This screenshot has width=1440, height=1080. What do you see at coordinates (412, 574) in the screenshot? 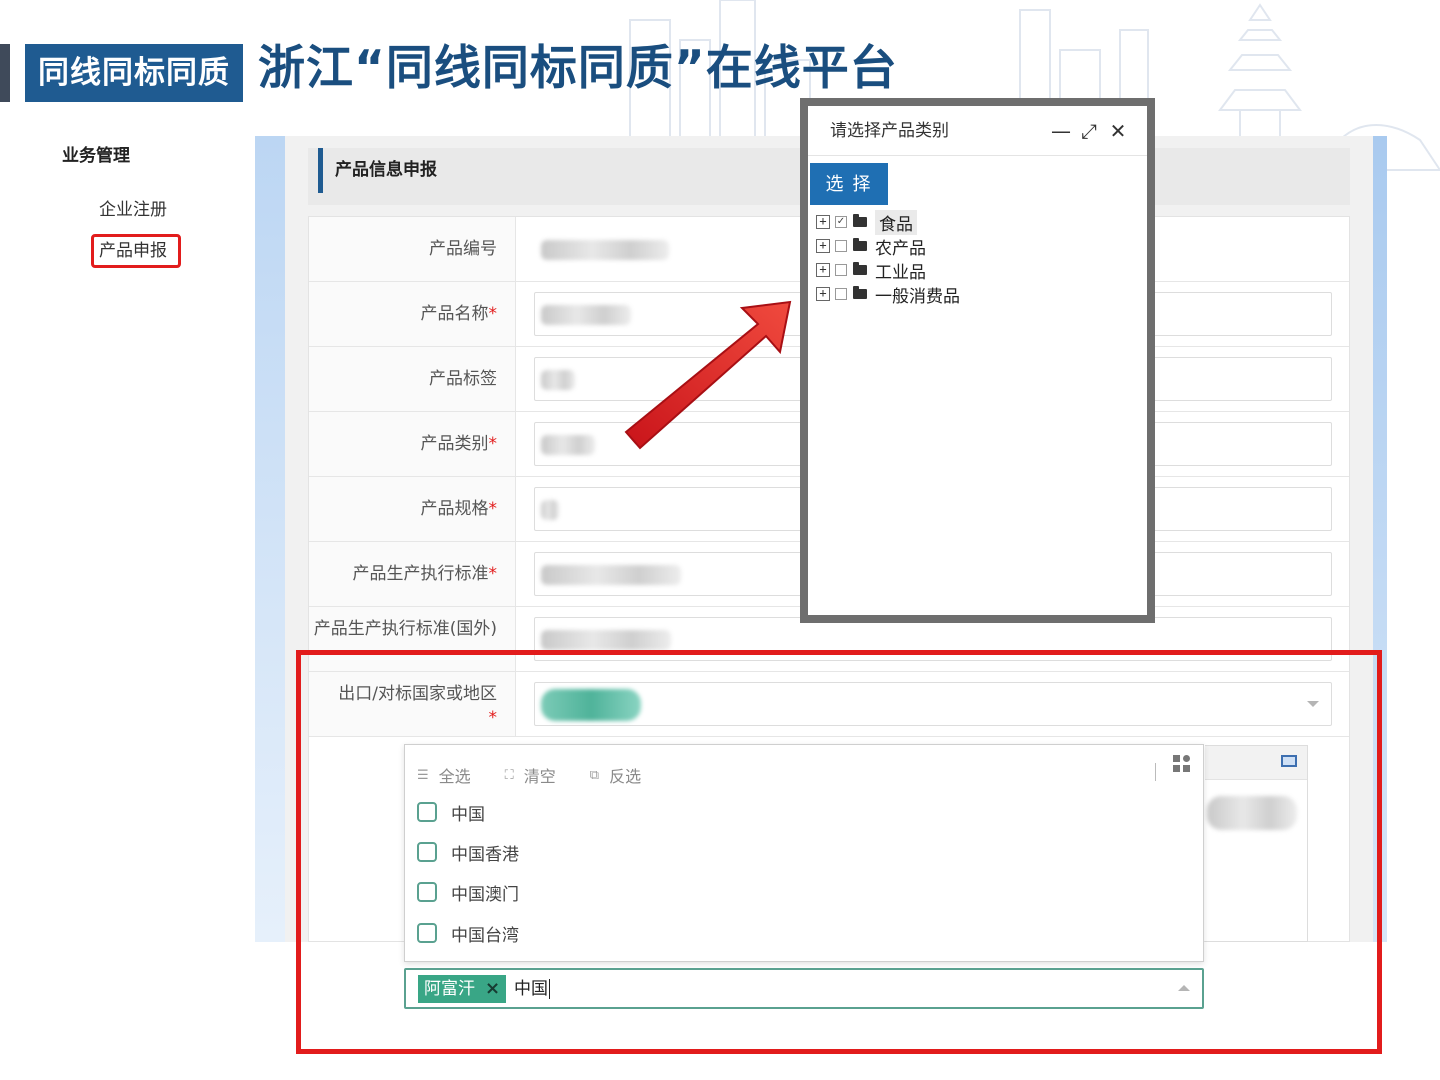
I see `form-label: 产品生产执行标准*` at bounding box center [412, 574].